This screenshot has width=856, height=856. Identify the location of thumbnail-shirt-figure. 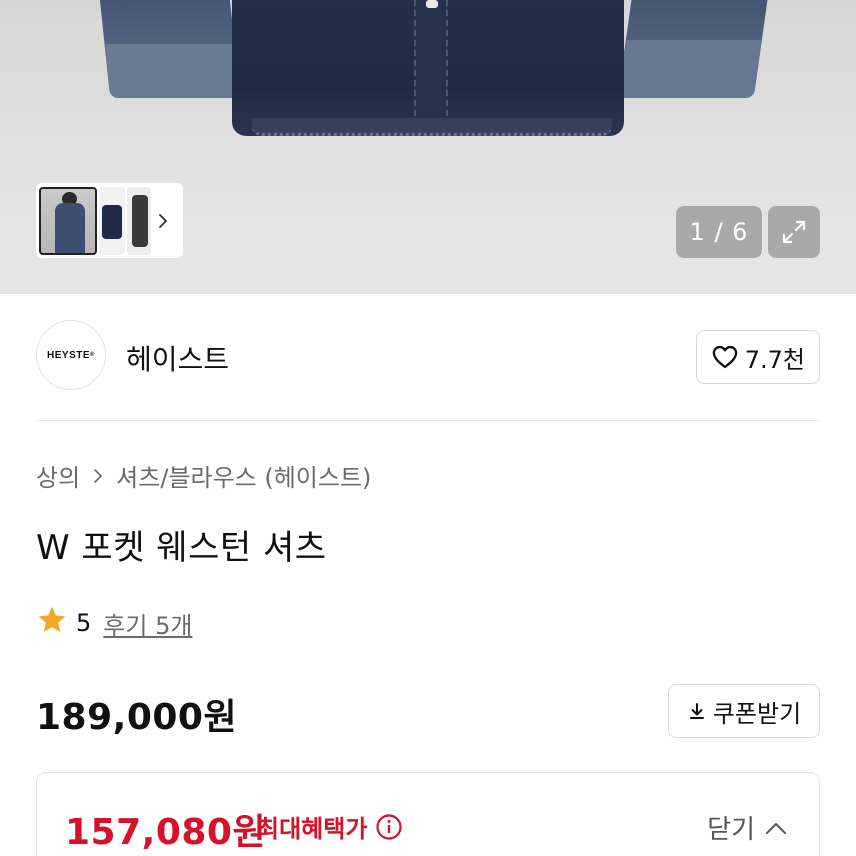
(112, 221).